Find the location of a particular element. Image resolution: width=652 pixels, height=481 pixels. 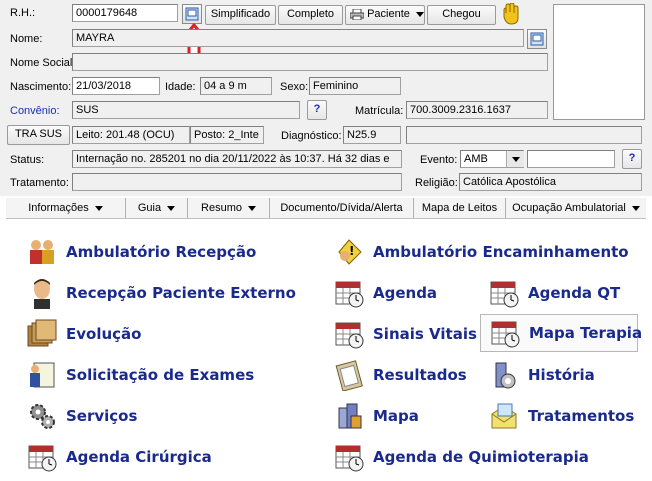

referral-icon: ! is located at coordinates (350, 252).